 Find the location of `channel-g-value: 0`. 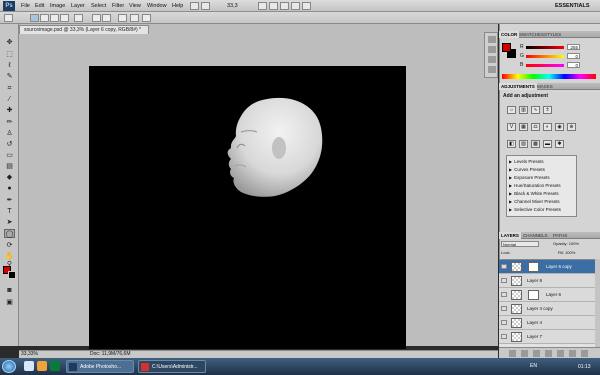

channel-g-value: 0 is located at coordinates (573, 56).